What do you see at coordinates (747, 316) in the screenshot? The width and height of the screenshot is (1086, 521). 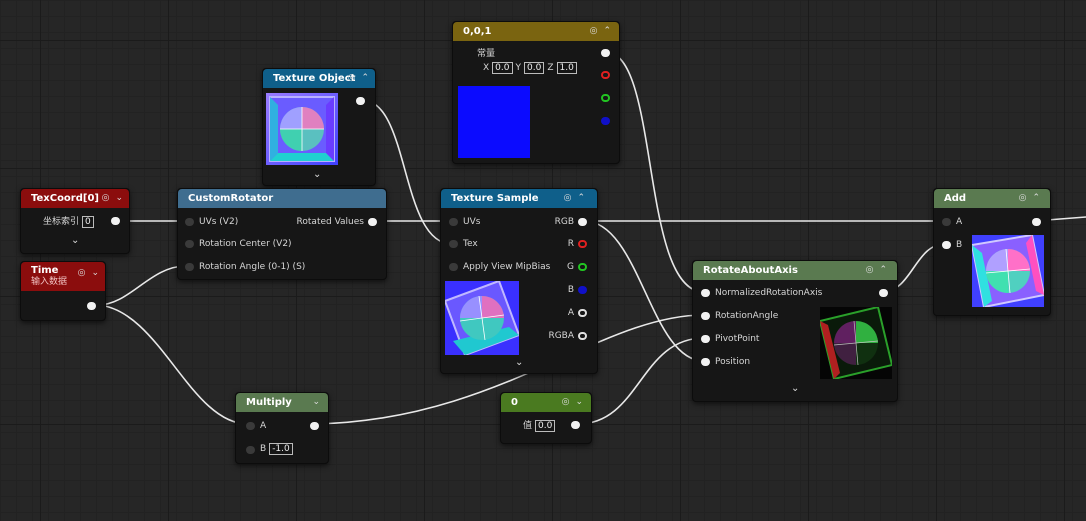 I see `pin-label-angle: RotationAngle` at bounding box center [747, 316].